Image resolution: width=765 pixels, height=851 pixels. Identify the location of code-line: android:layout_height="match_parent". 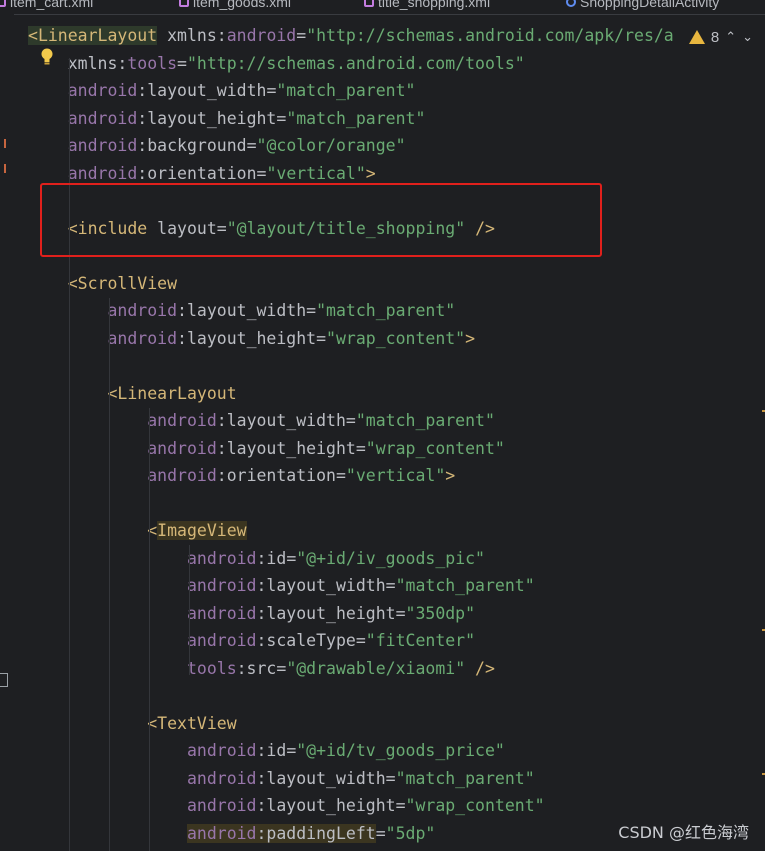
(396, 119).